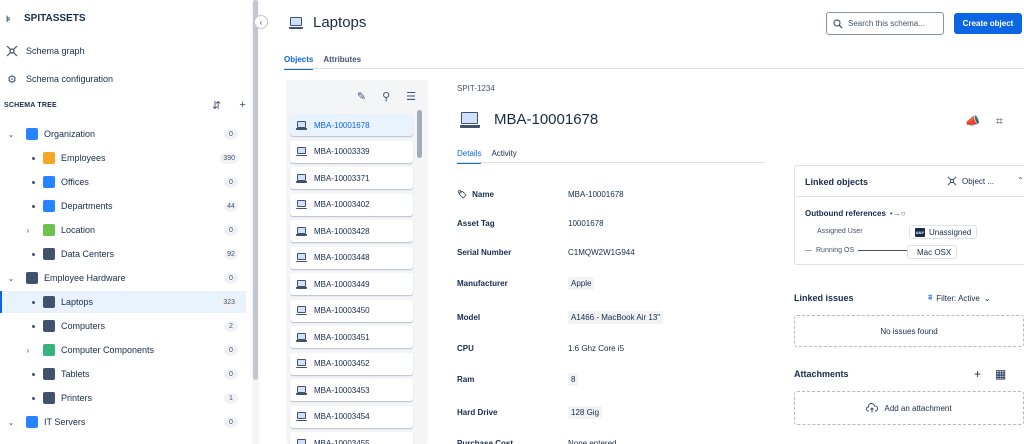 The height and width of the screenshot is (444, 1024). What do you see at coordinates (469, 317) in the screenshot?
I see `attribute-label-text: Model` at bounding box center [469, 317].